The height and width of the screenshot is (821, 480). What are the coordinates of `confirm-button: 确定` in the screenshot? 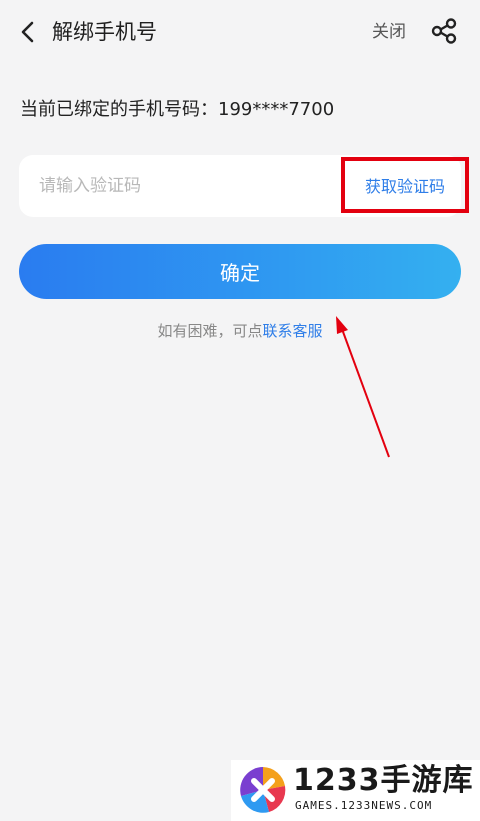 It's located at (240, 271).